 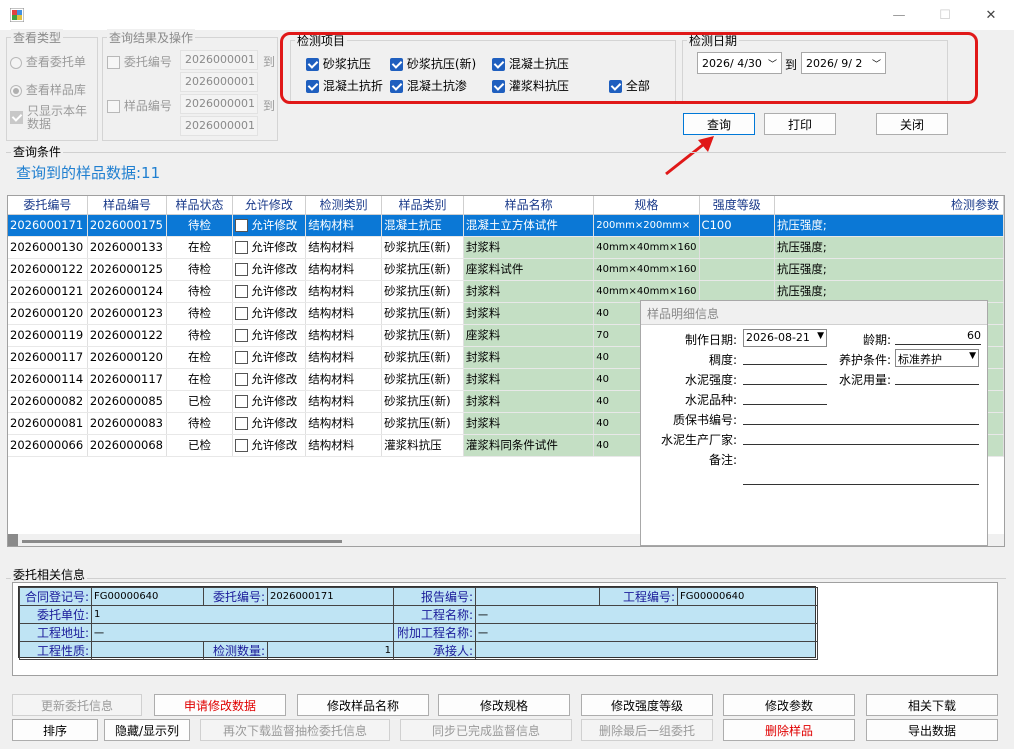 I want to click on minimize-button: —, so click(x=899, y=15).